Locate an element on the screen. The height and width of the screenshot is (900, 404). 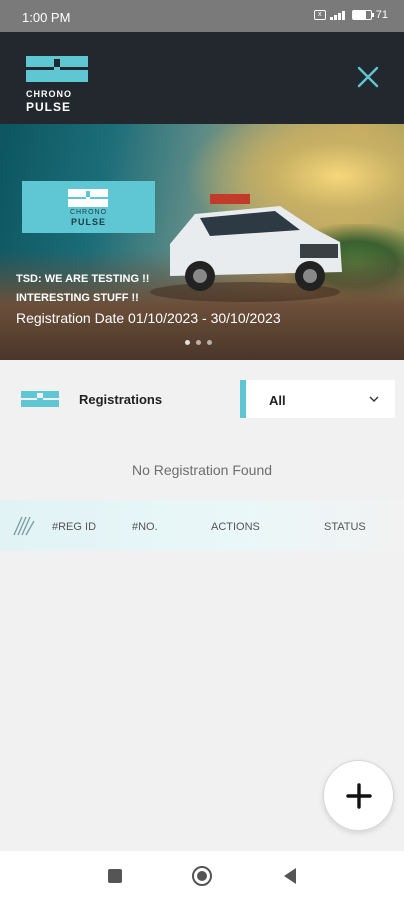
status-bar: 1:00 PM x 71 is located at coordinates (202, 16).